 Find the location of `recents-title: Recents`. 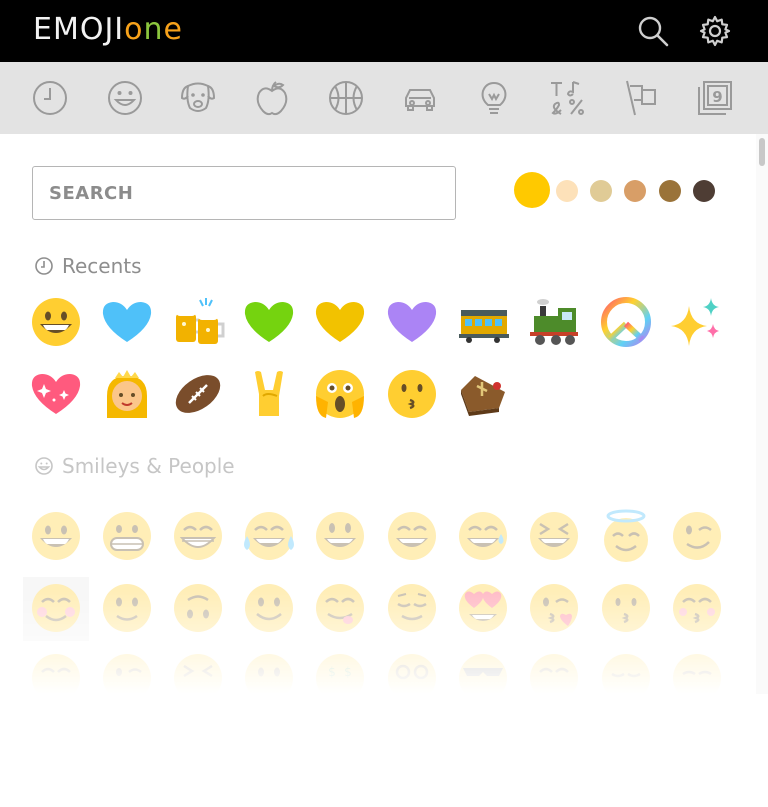

recents-title: Recents is located at coordinates (102, 266).